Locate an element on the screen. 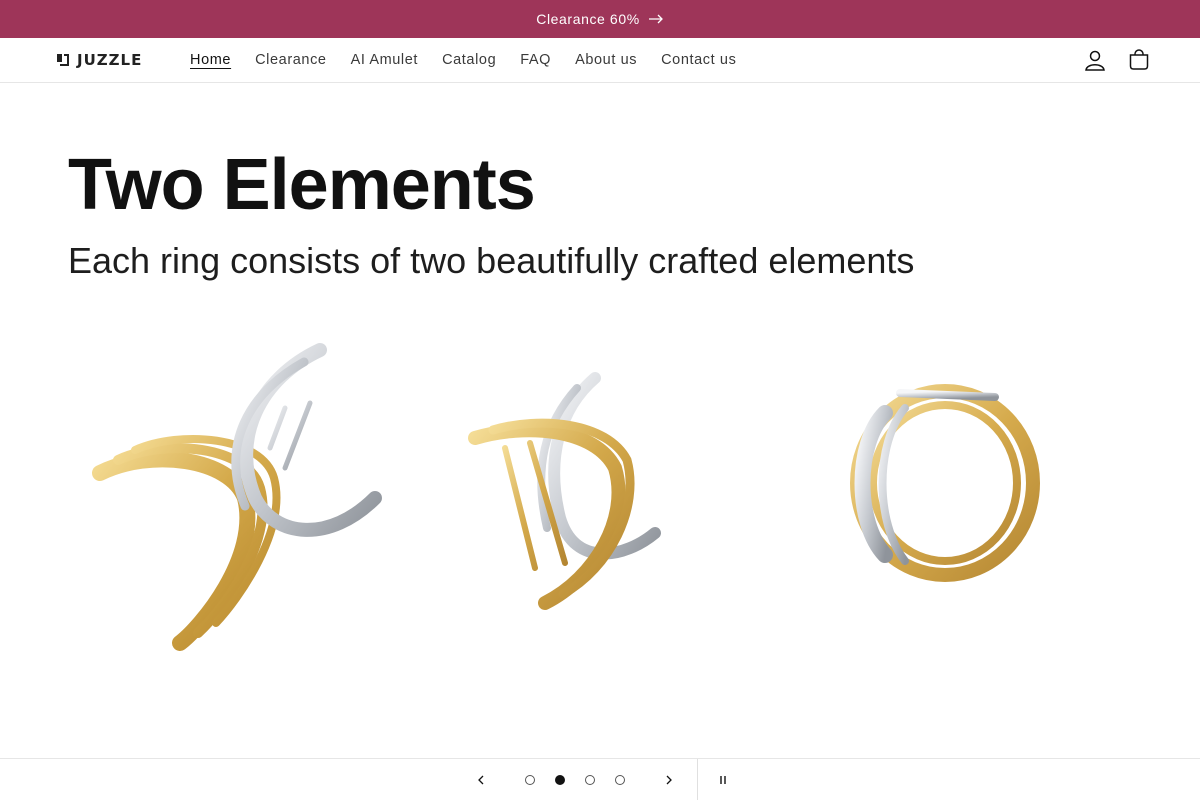  pause-icon is located at coordinates (723, 779).